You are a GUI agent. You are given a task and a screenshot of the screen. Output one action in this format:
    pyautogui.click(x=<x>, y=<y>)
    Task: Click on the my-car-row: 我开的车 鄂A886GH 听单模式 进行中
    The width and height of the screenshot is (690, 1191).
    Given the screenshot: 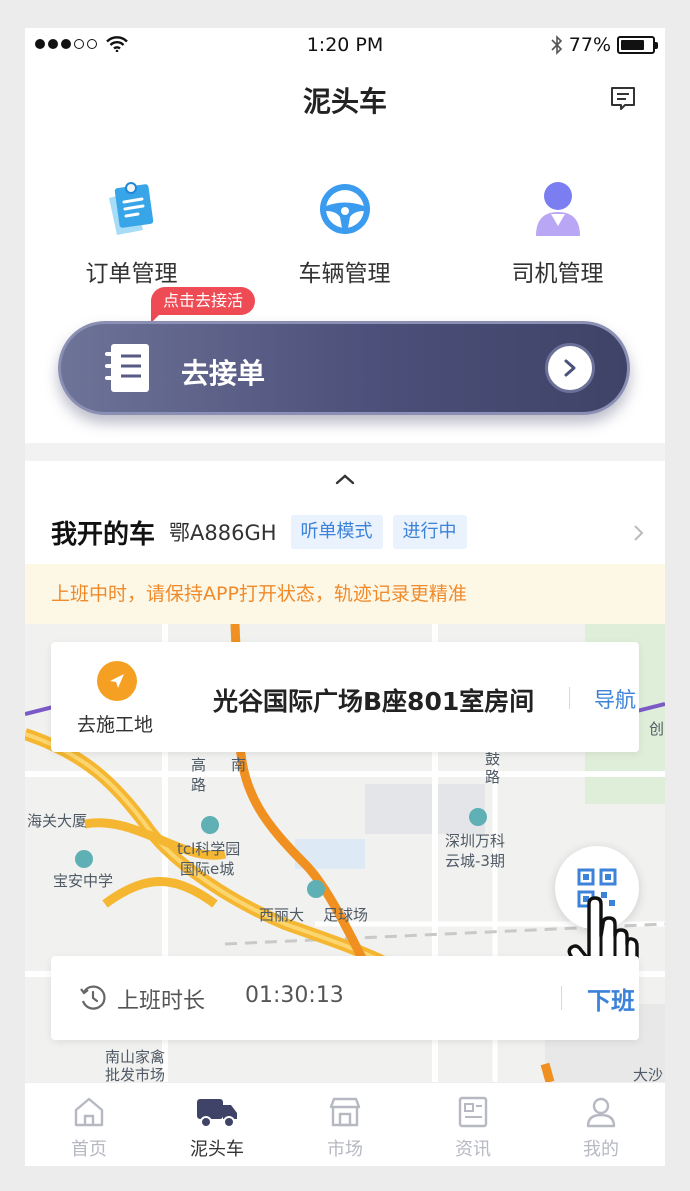 What is the action you would take?
    pyautogui.click(x=348, y=532)
    